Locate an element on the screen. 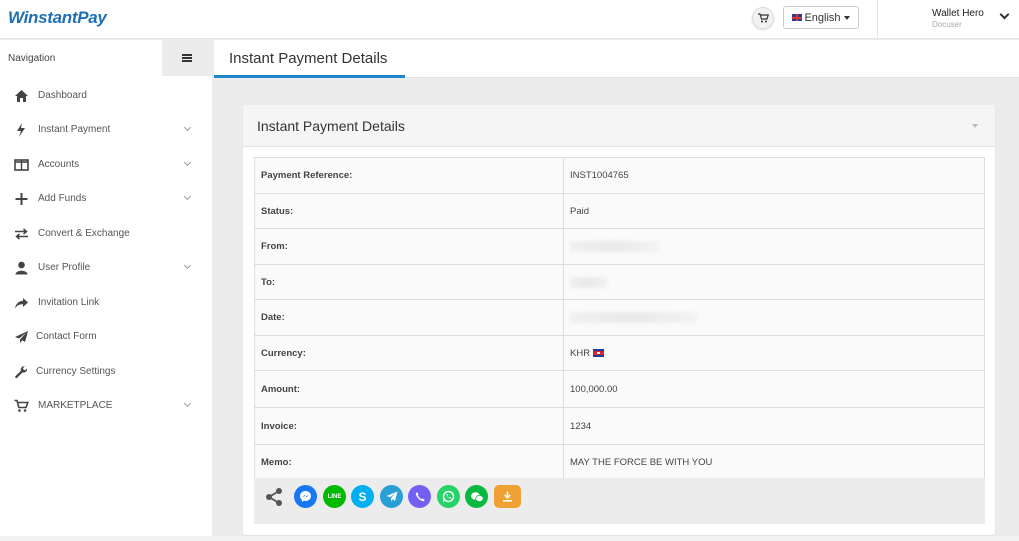  table-row: Amount: 100,000.00 is located at coordinates (619, 389).